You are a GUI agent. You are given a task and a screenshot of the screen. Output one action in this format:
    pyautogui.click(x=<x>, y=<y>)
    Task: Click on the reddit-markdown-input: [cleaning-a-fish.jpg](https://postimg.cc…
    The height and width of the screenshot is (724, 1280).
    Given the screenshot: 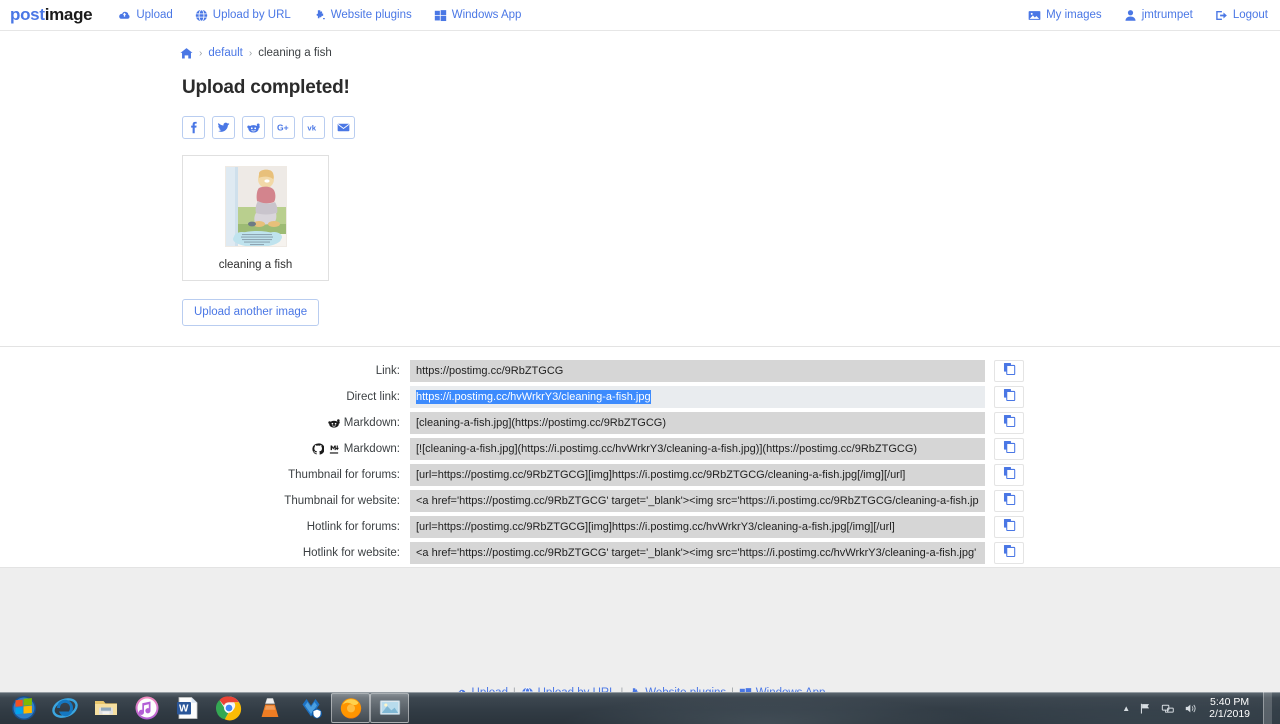 What is the action you would take?
    pyautogui.click(x=697, y=423)
    